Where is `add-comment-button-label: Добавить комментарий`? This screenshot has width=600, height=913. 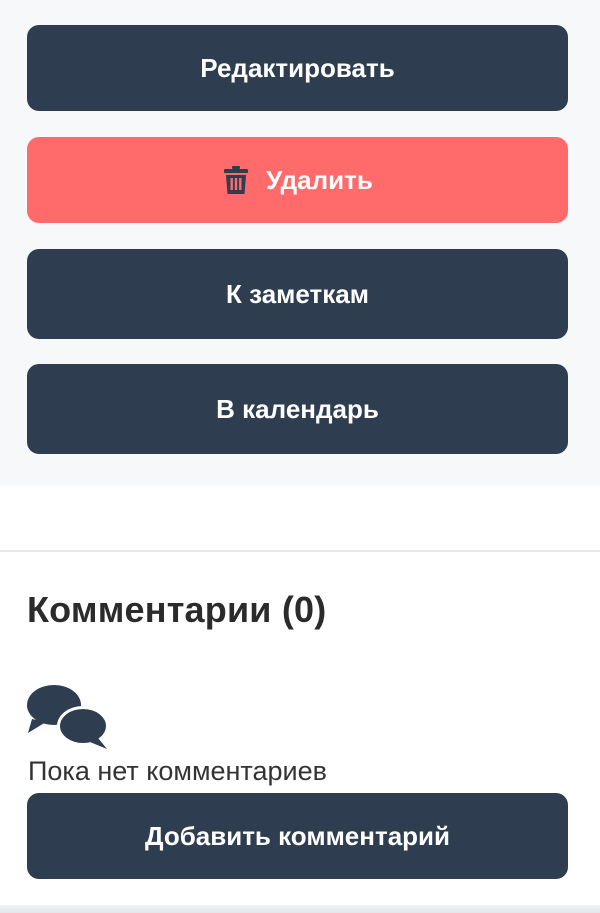 add-comment-button-label: Добавить комментарий is located at coordinates (297, 835).